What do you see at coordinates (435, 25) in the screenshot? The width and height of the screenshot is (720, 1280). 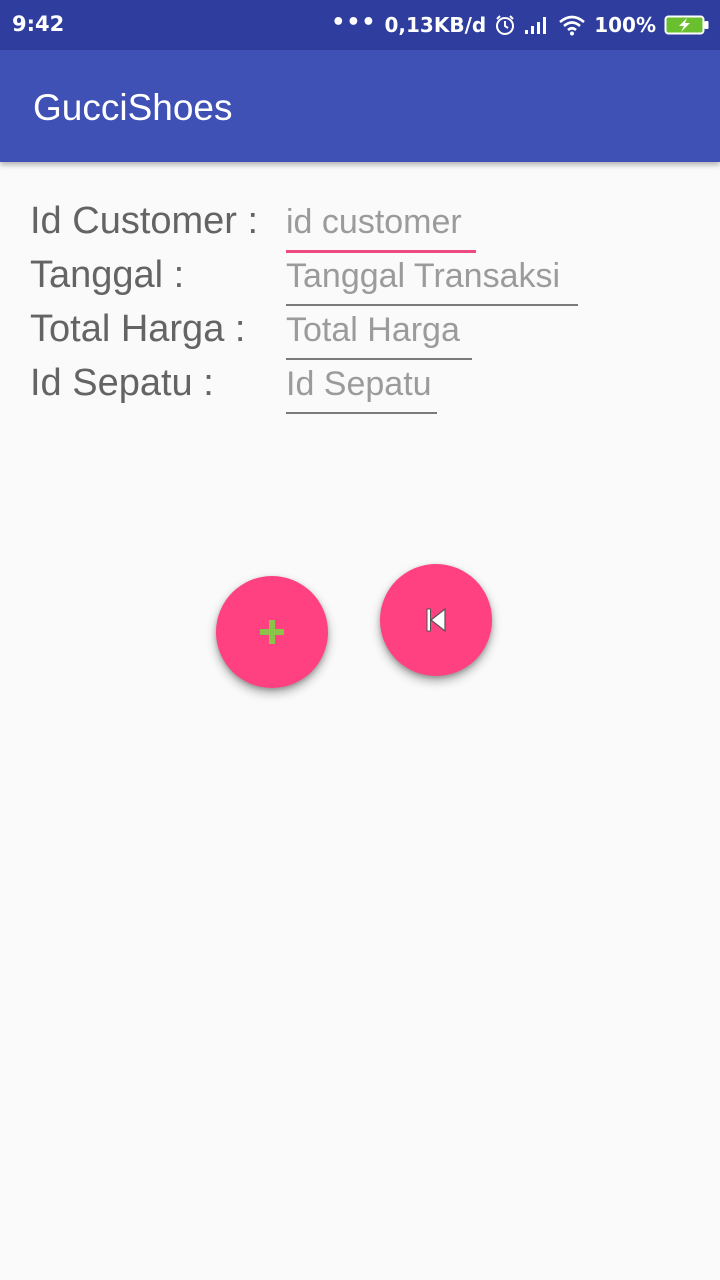 I see `network-speed: 0,13KB/d` at bounding box center [435, 25].